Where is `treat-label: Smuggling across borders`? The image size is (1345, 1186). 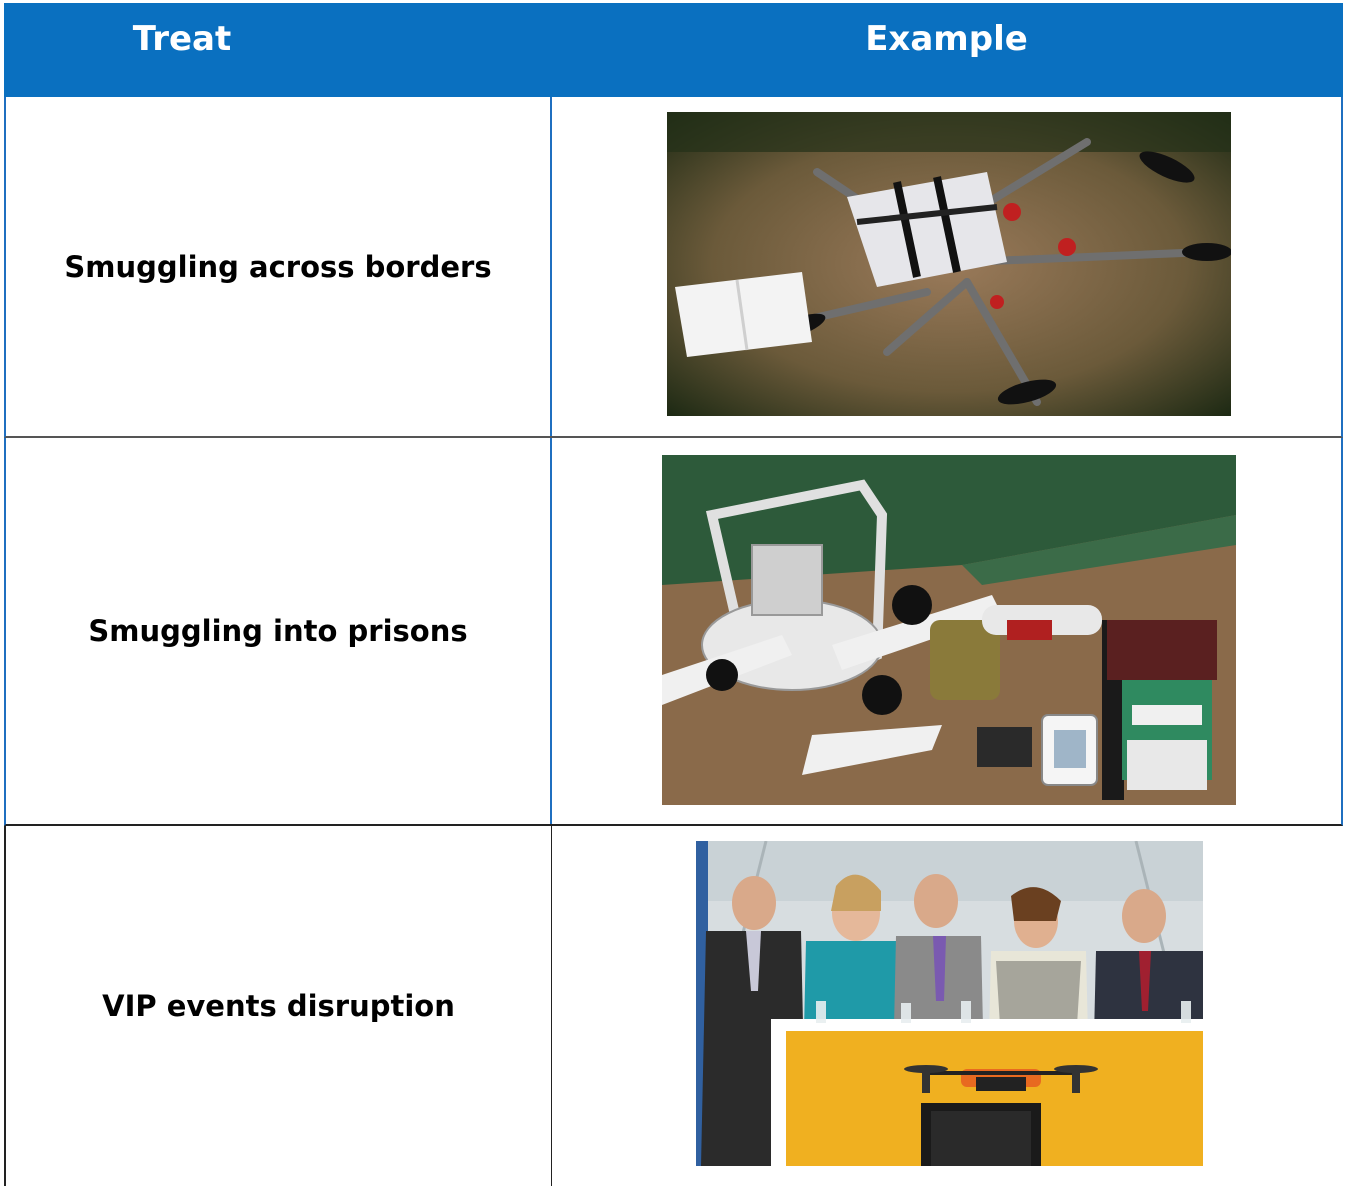 treat-label: Smuggling across borders is located at coordinates (278, 266).